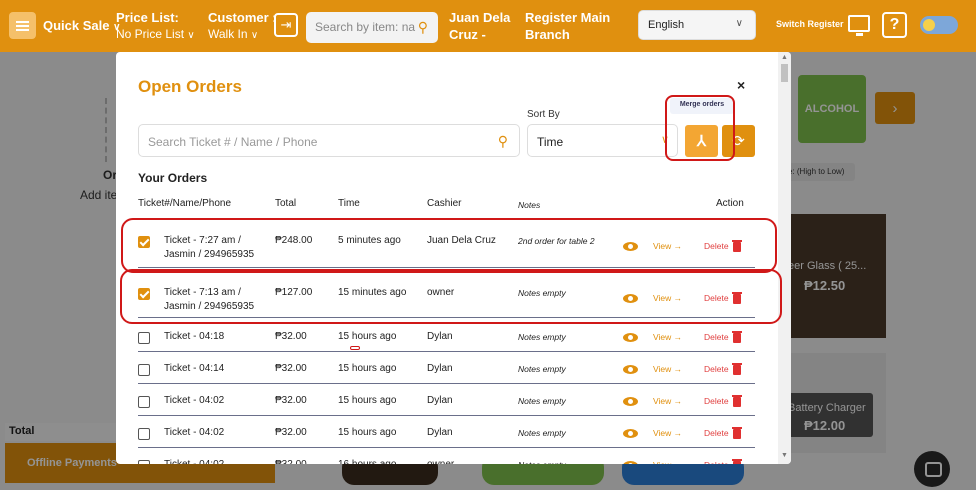 This screenshot has height=490, width=976. What do you see at coordinates (365, 27) in the screenshot?
I see `item-search-placeholder: Search by item: na` at bounding box center [365, 27].